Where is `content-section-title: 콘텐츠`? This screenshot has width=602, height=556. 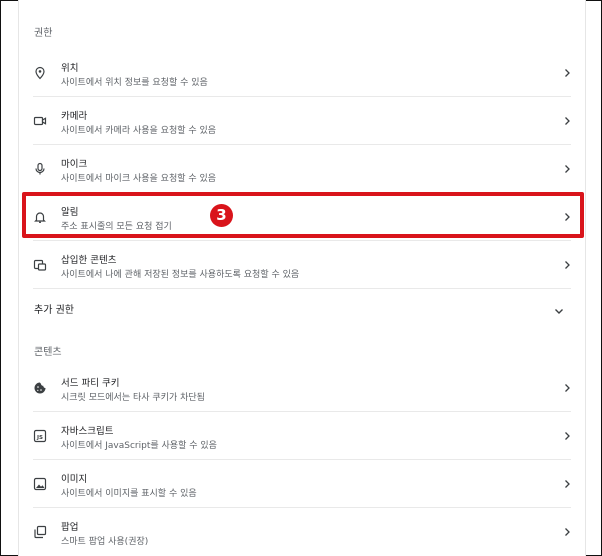
content-section-title: 콘텐츠 is located at coordinates (48, 352).